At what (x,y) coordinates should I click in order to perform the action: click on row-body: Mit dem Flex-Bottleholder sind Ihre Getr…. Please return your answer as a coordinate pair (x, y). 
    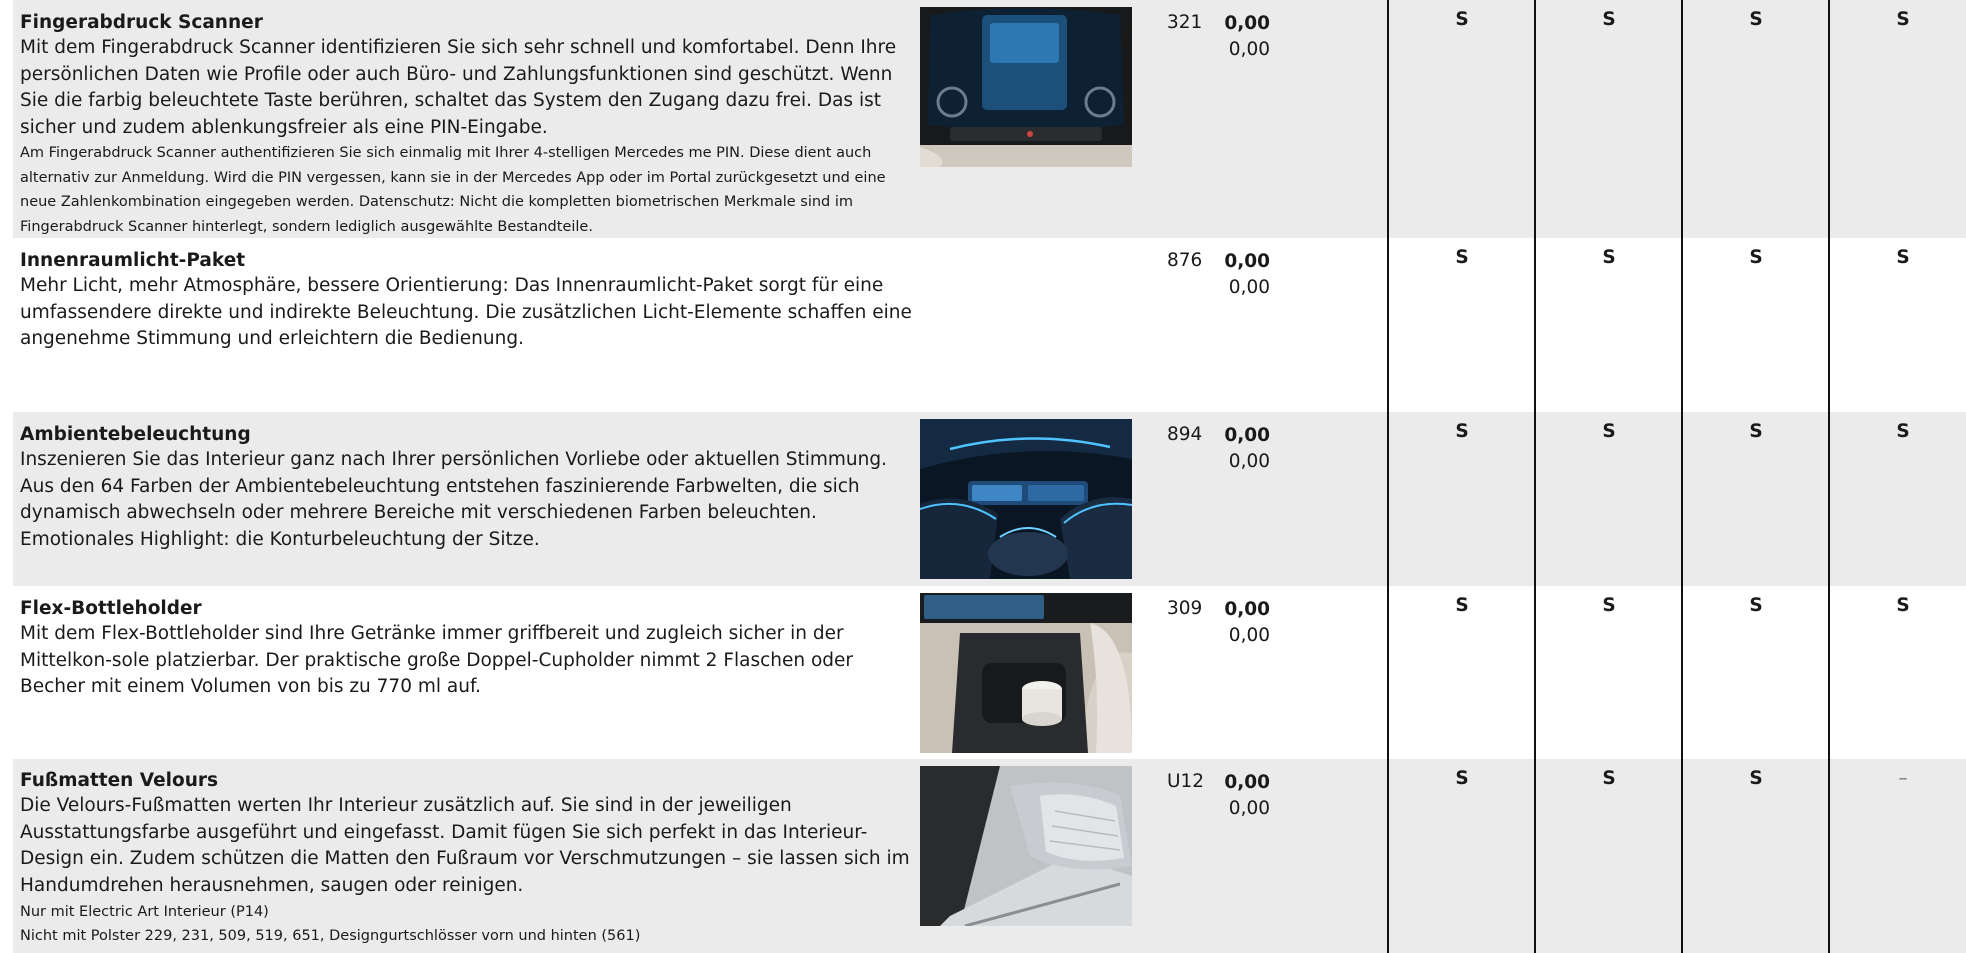
    Looking at the image, I should click on (437, 660).